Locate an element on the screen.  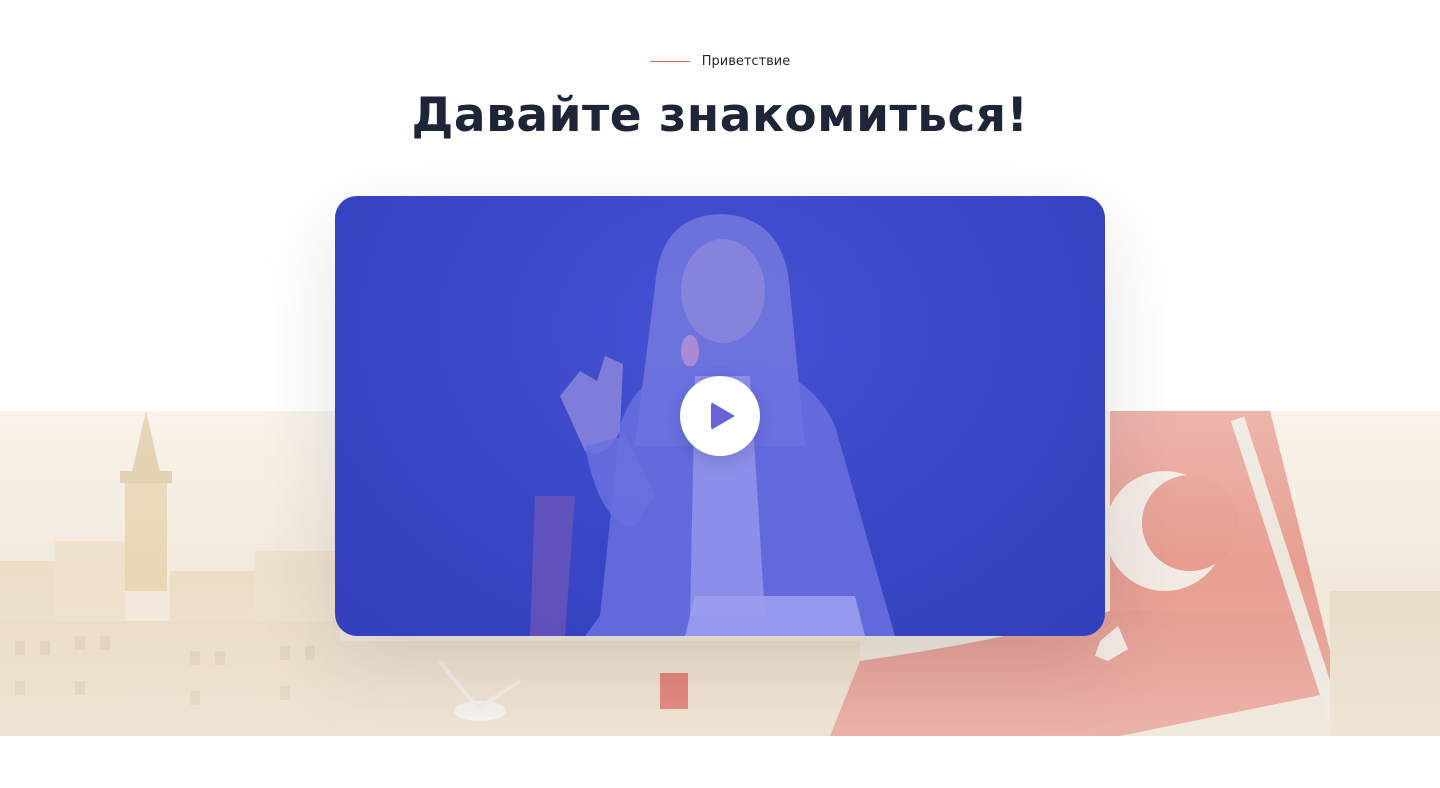
eyebrow-accent-line is located at coordinates (669, 61).